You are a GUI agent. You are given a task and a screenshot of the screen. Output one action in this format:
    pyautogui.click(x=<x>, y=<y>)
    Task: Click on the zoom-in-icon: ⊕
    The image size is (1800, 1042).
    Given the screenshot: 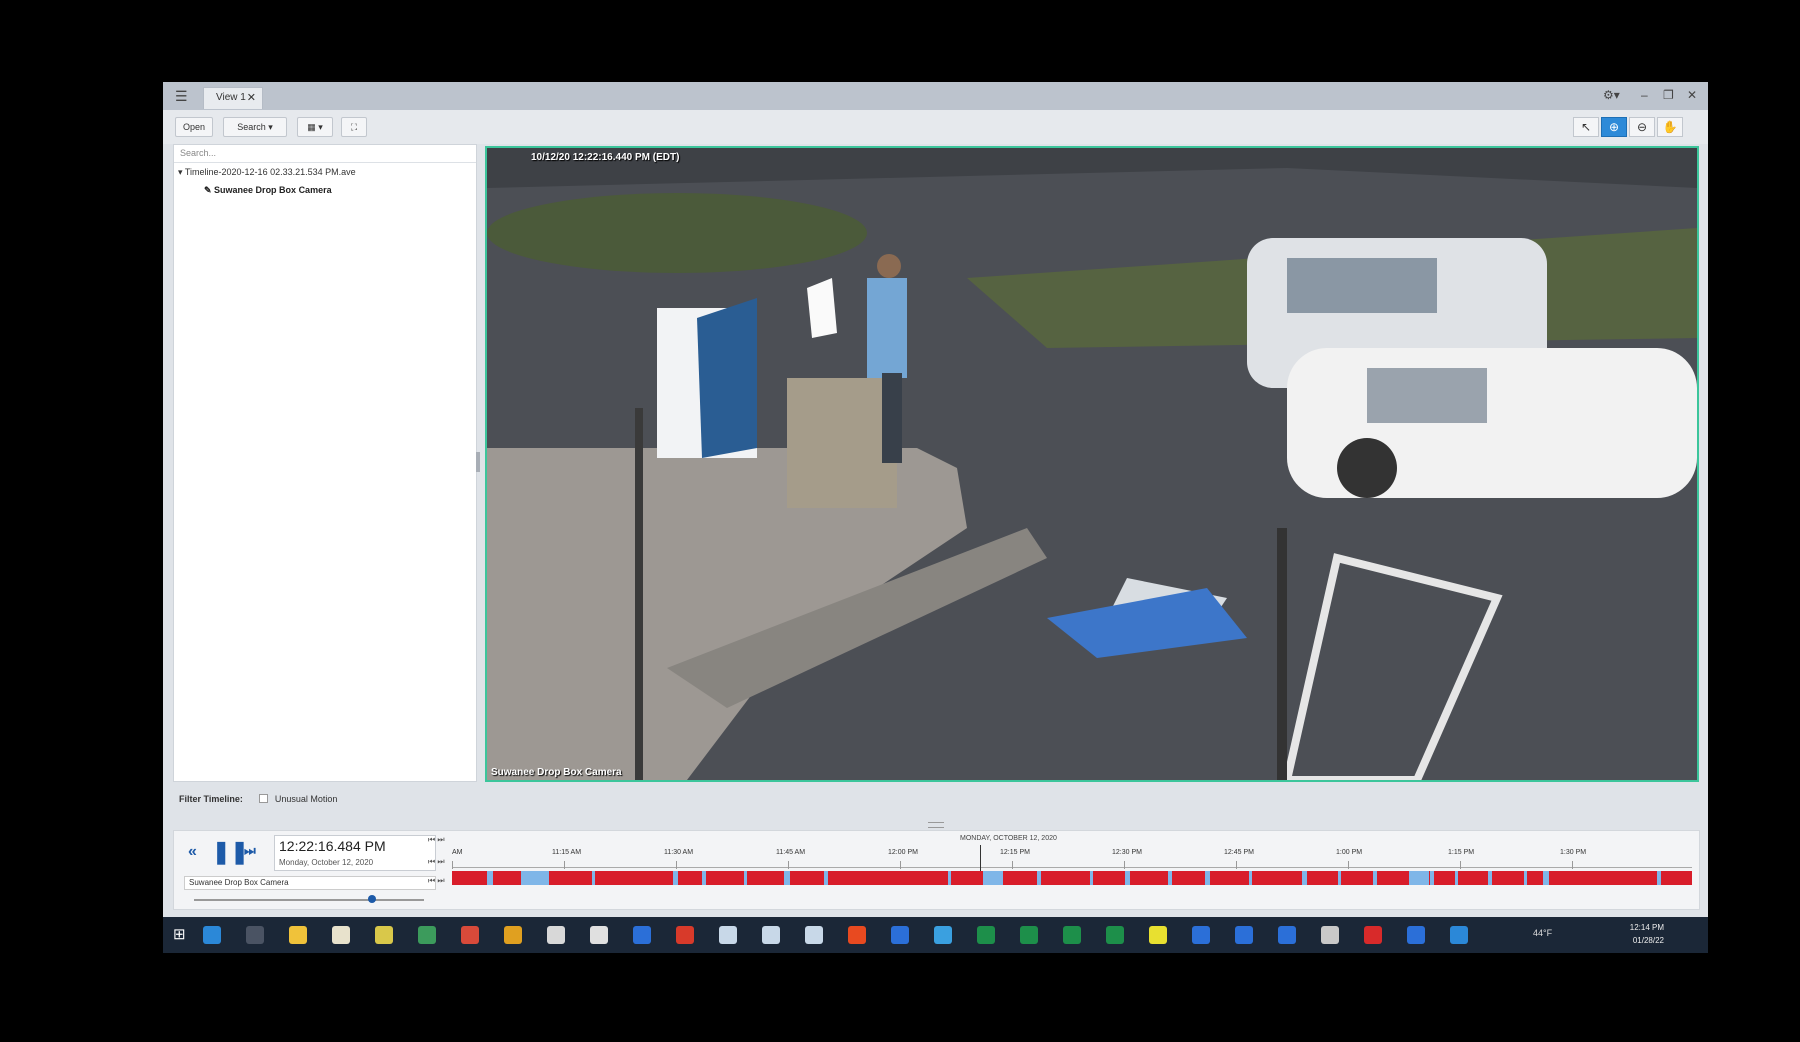 What is the action you would take?
    pyautogui.click(x=1614, y=127)
    